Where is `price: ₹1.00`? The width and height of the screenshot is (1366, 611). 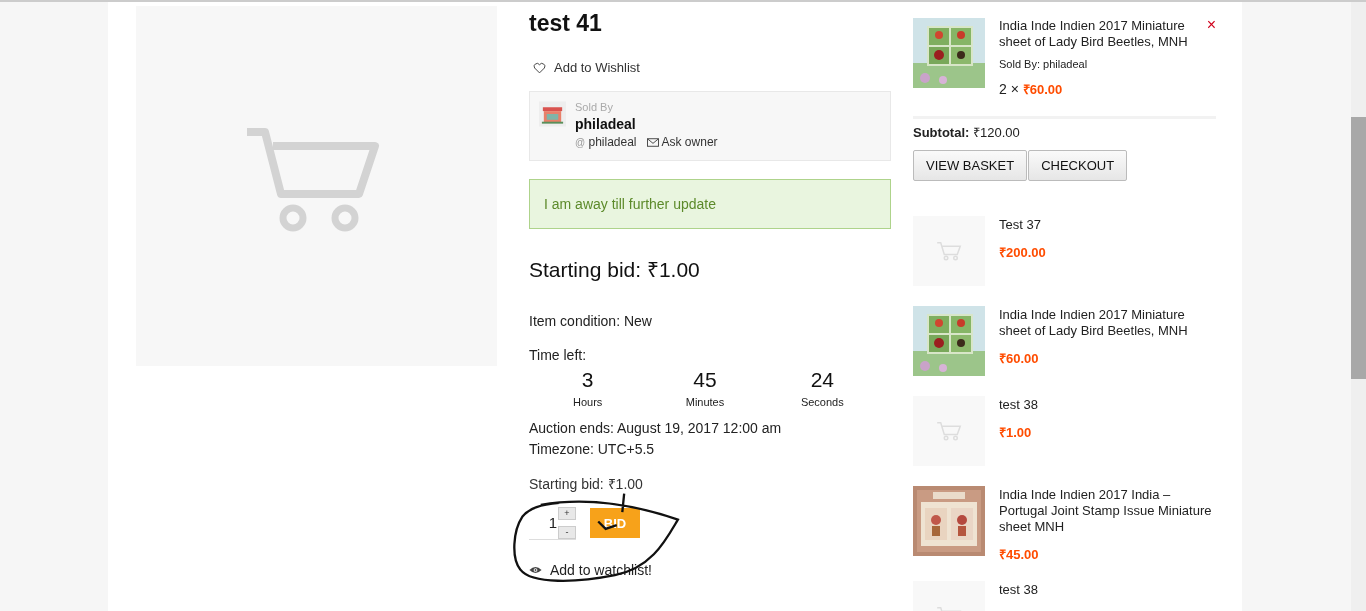
price: ₹1.00 is located at coordinates (1016, 432).